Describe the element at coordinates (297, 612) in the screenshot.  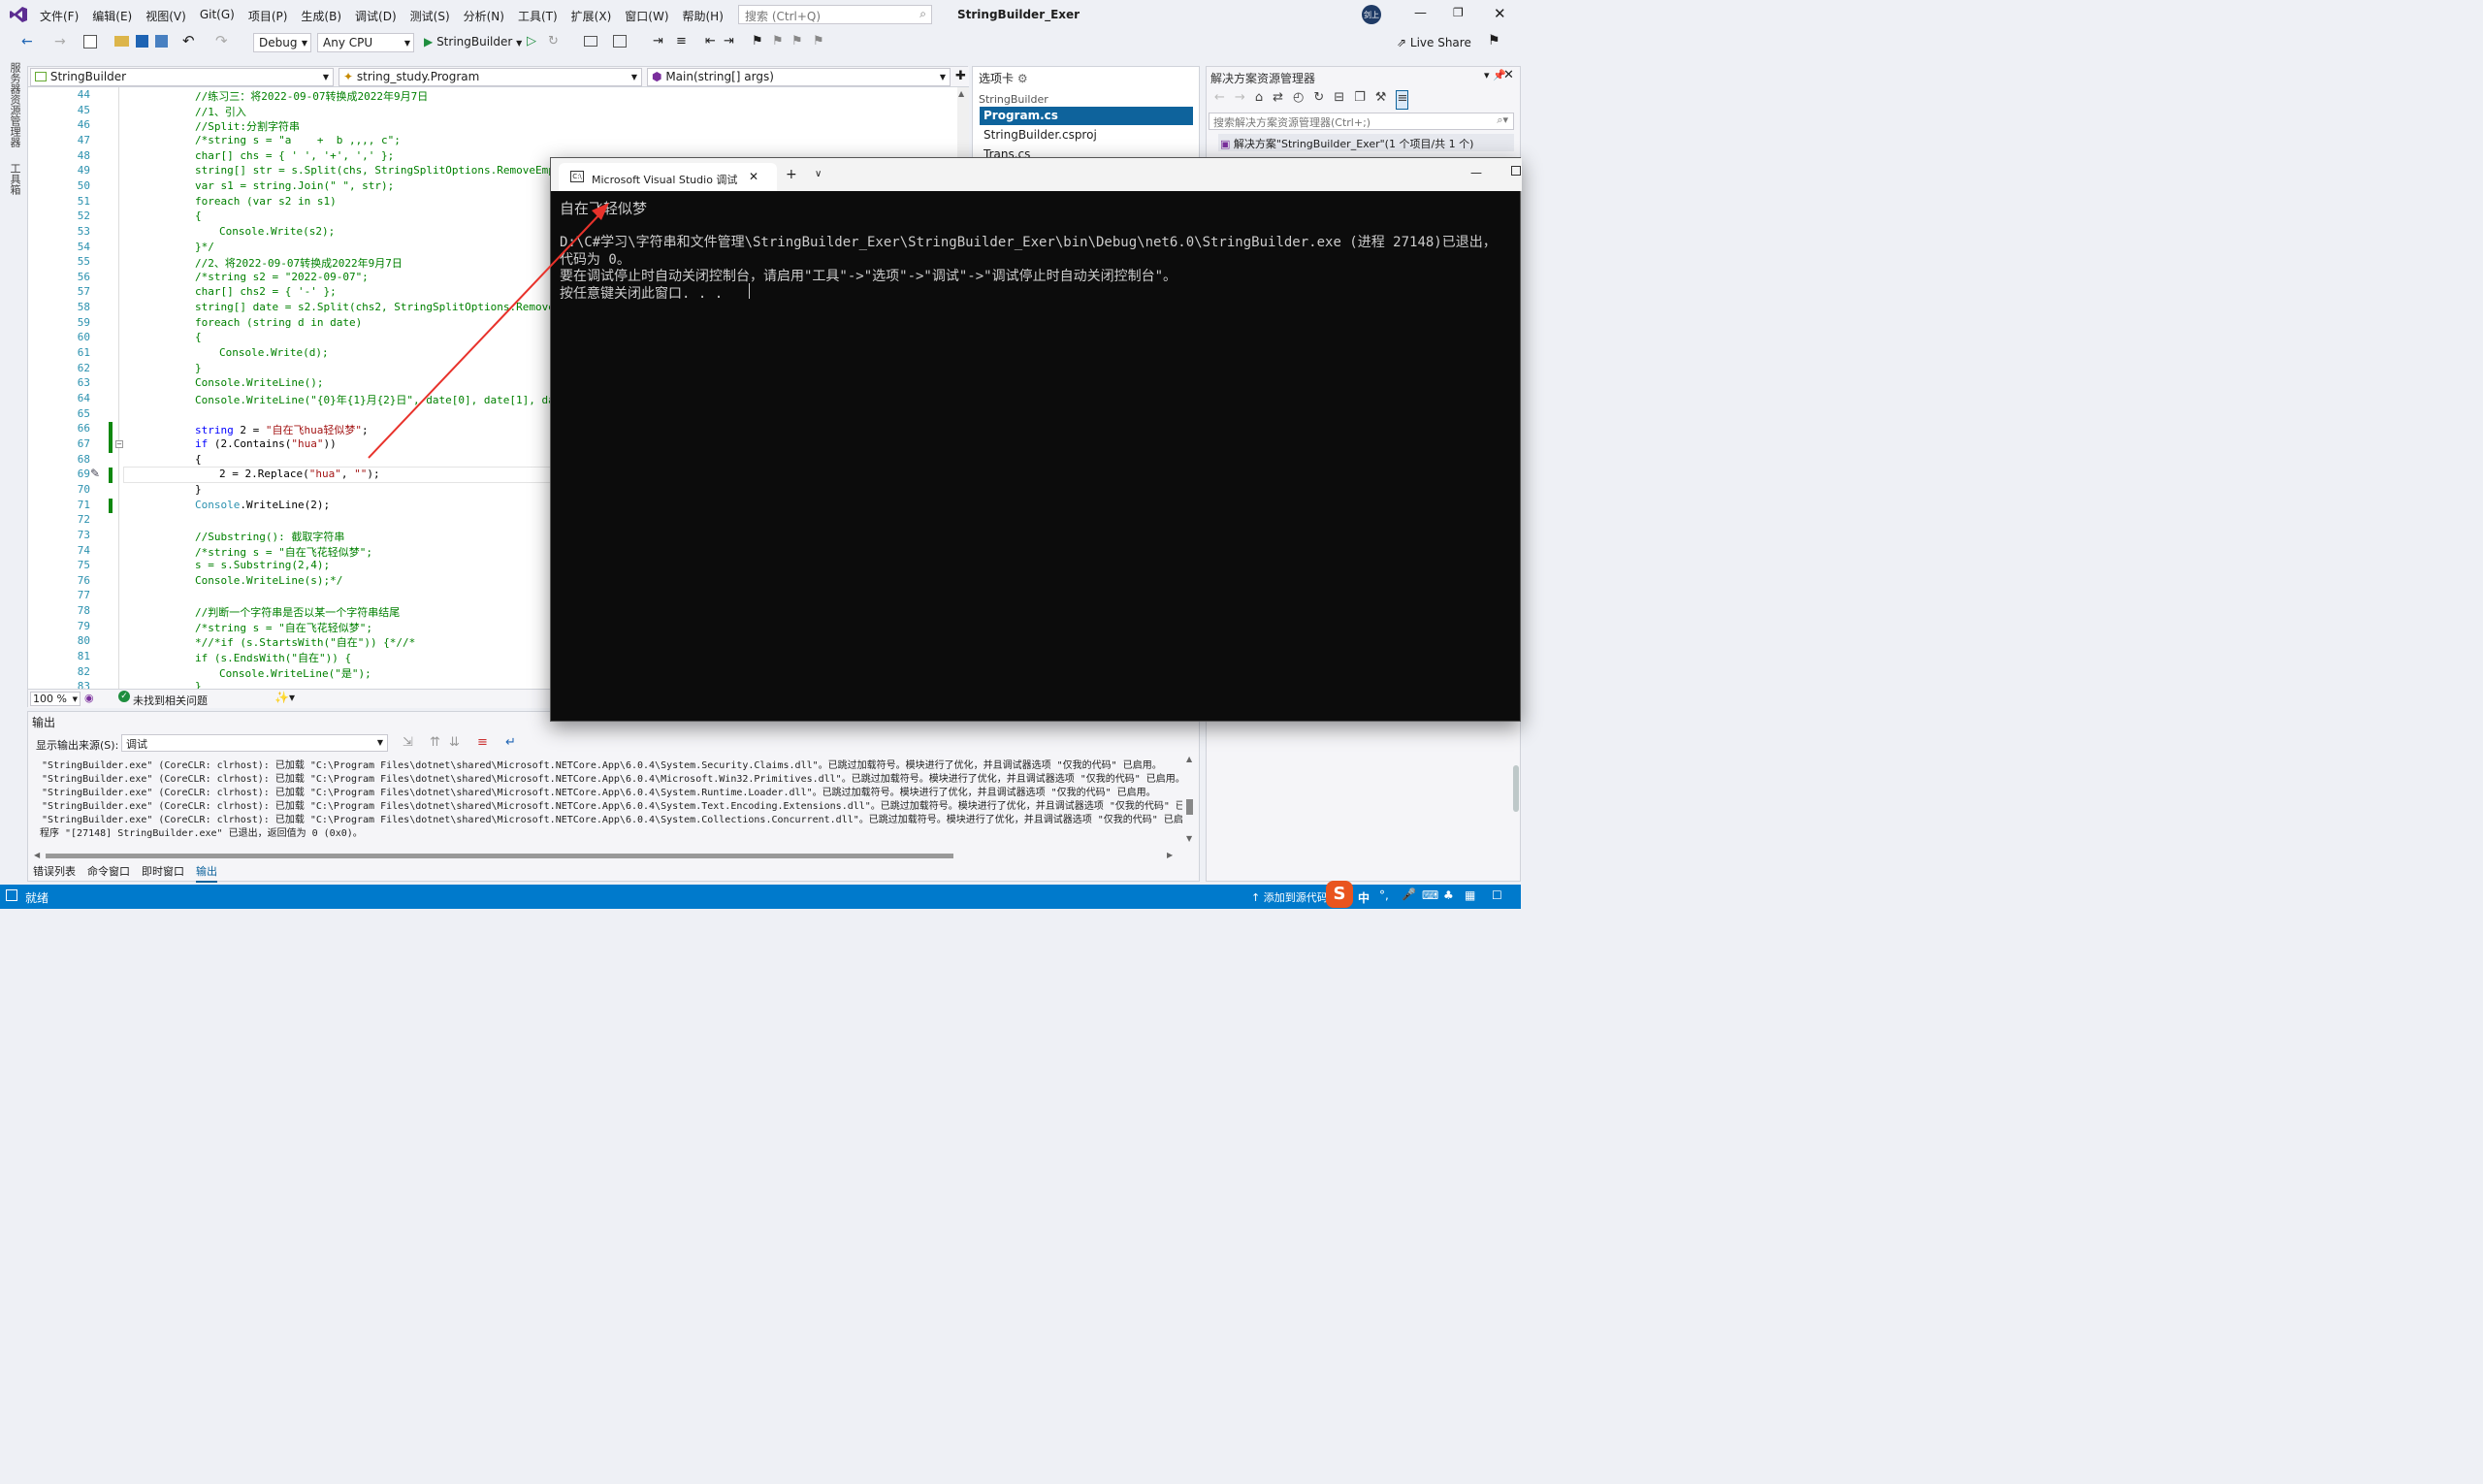
I see `code-line: //判断一个字符串是否以某一个字符串结尾` at that location.